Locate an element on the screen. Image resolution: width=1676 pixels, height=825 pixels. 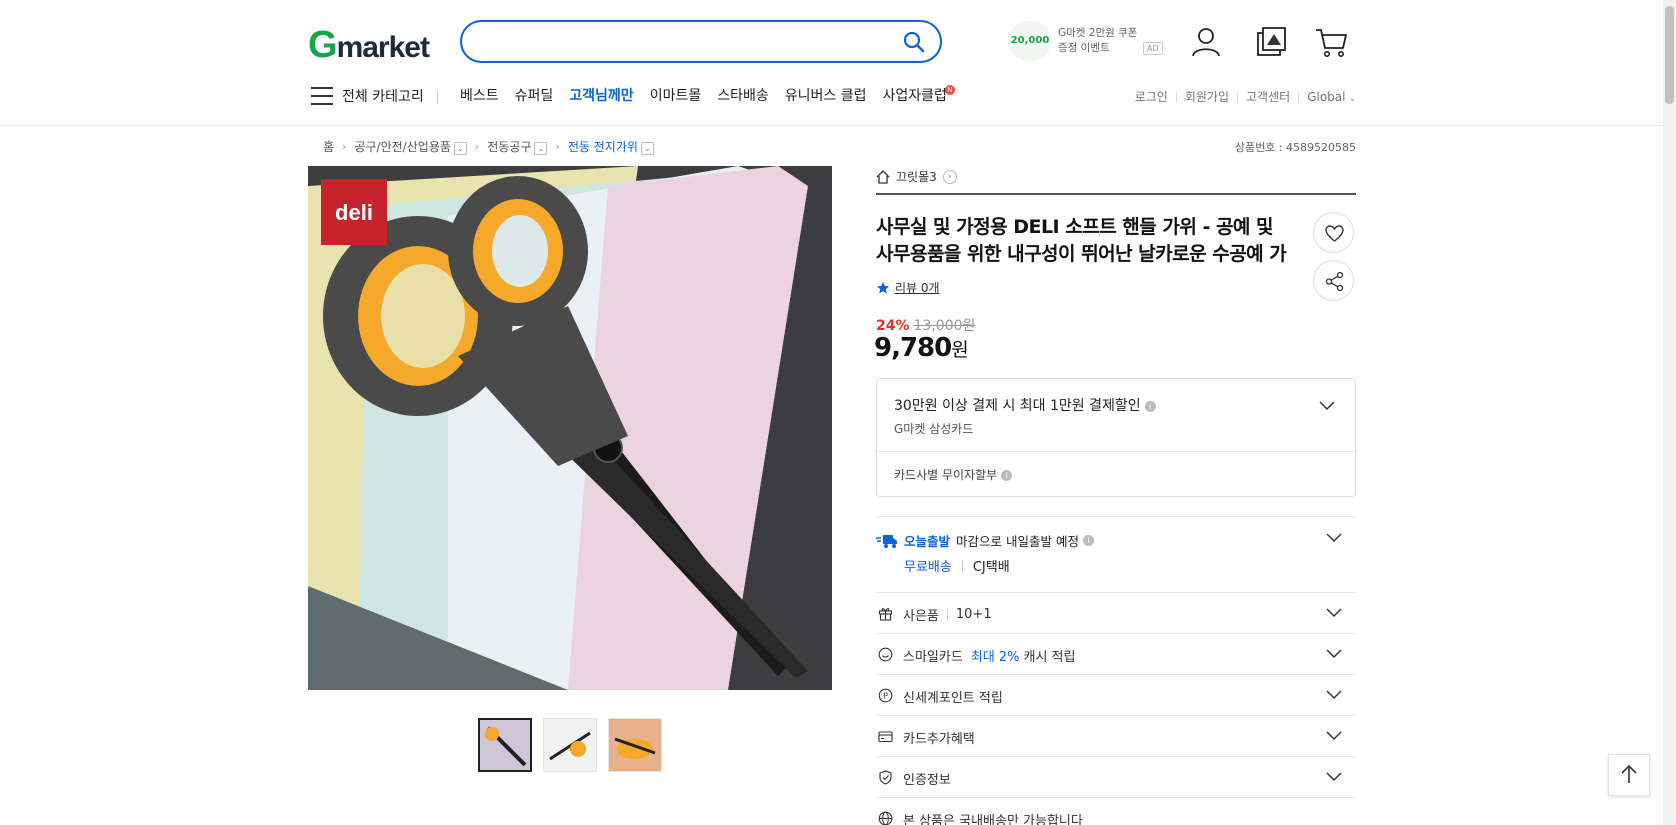
sale-price: 9,780원 is located at coordinates (921, 348).